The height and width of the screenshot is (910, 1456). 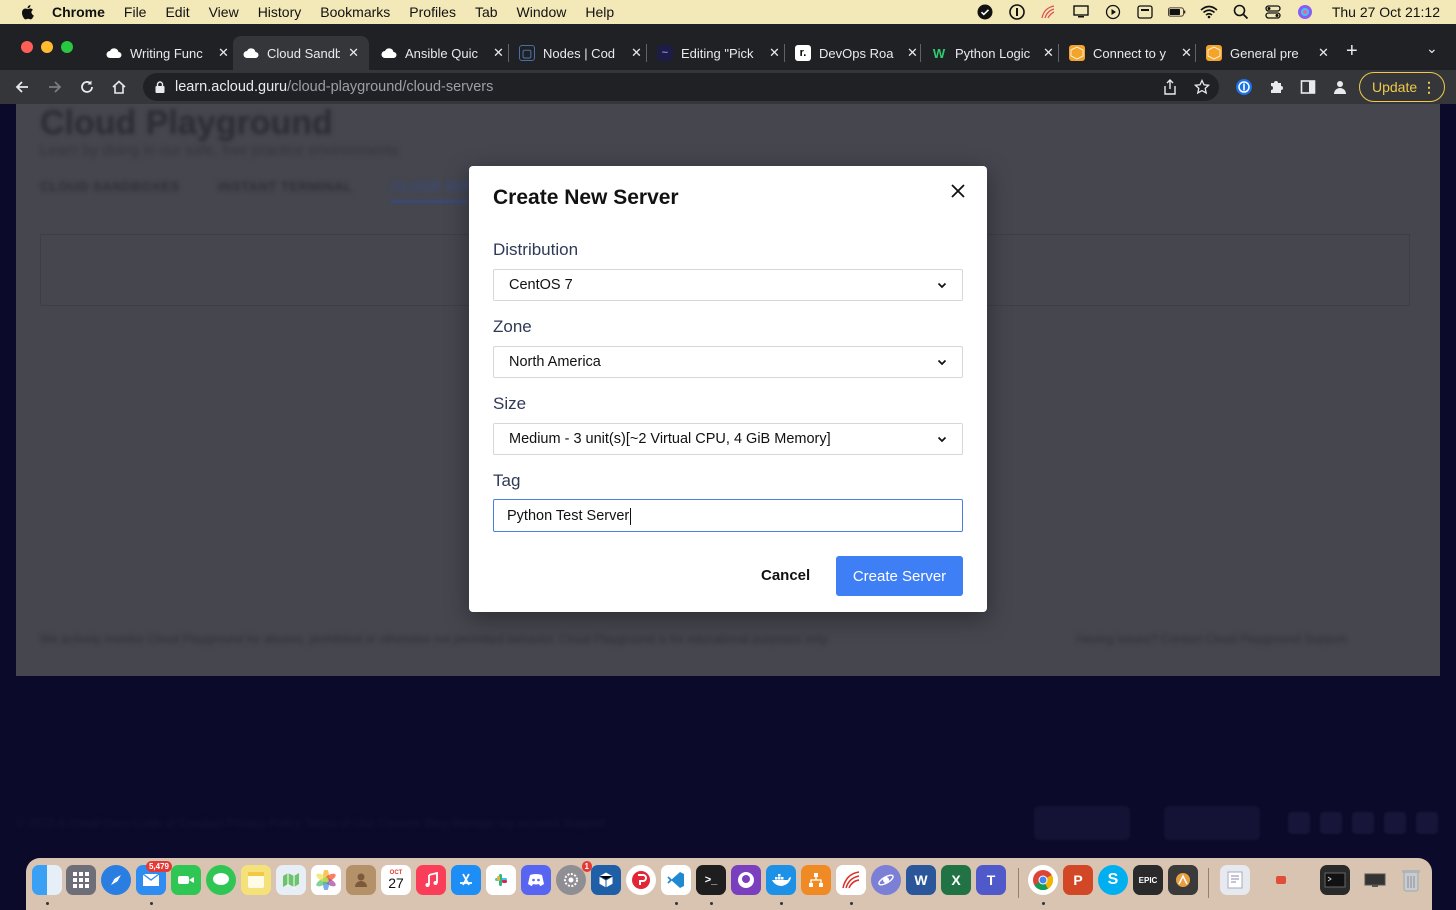 I want to click on teams-icon: T, so click(x=991, y=880).